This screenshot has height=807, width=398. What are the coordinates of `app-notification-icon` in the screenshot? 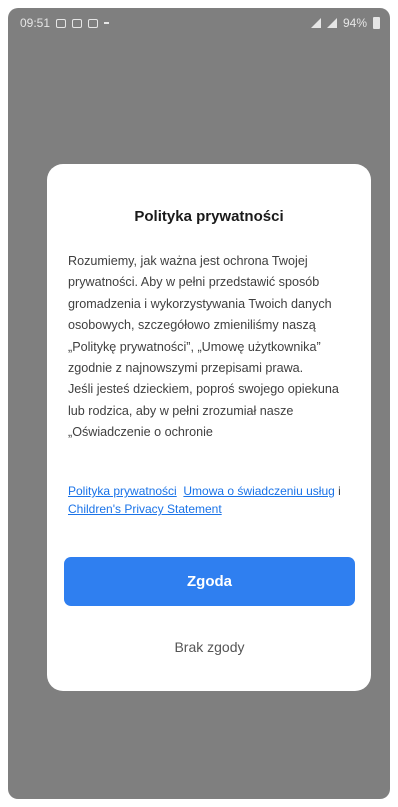 It's located at (93, 23).